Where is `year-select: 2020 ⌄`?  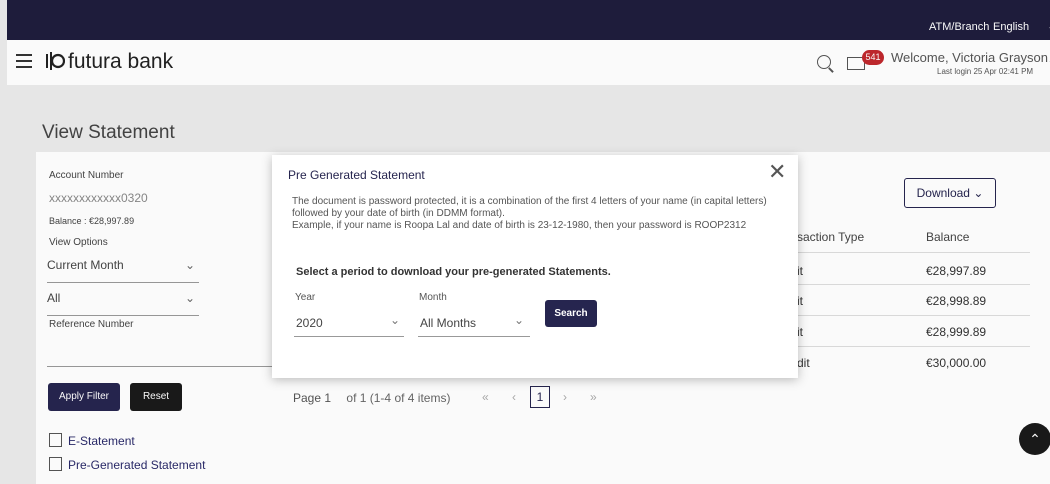
year-select: 2020 ⌄ is located at coordinates (349, 323).